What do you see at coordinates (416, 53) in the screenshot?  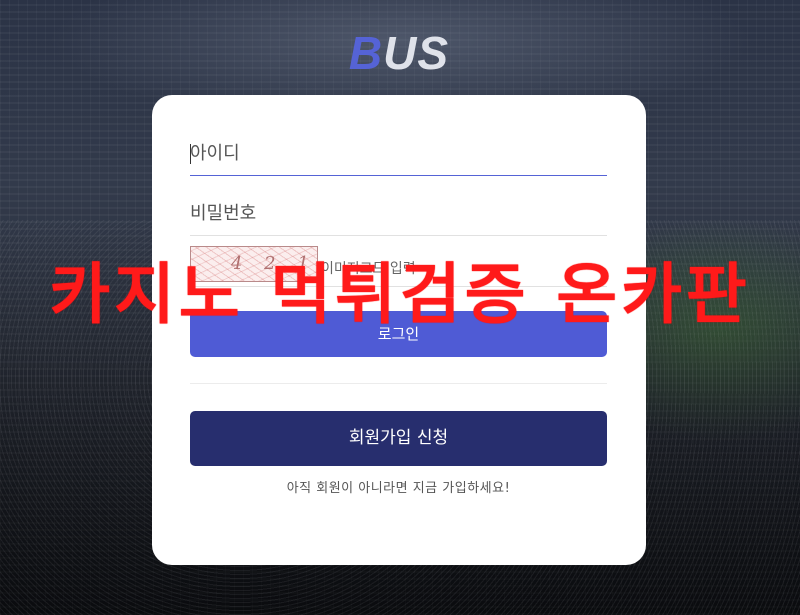 I see `logo-letters-rest: US` at bounding box center [416, 53].